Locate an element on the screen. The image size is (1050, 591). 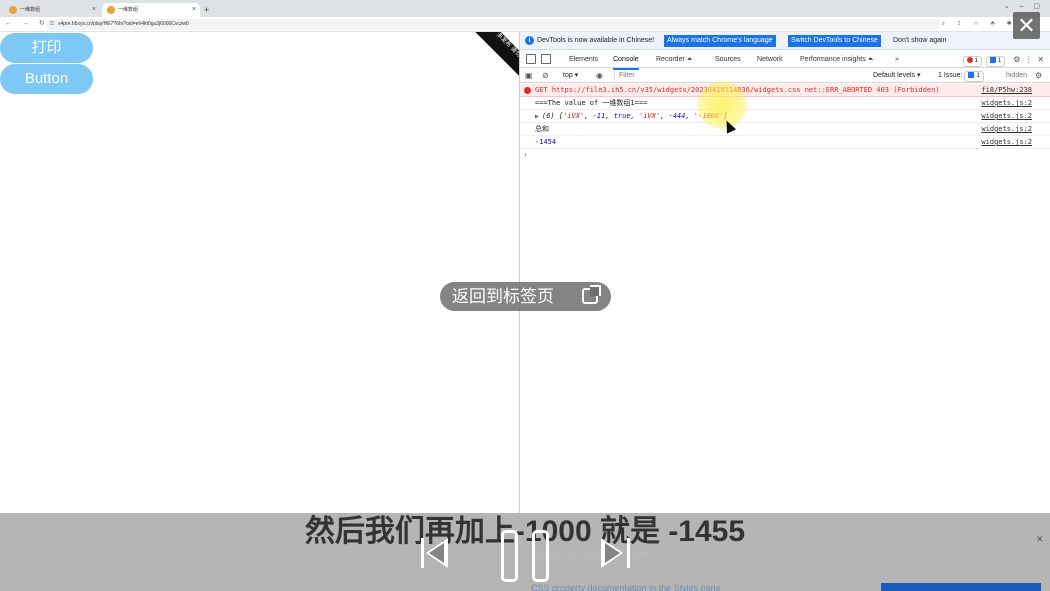
unpublished-ribbon: 未发布 请勿分享 is located at coordinates (494, 58).